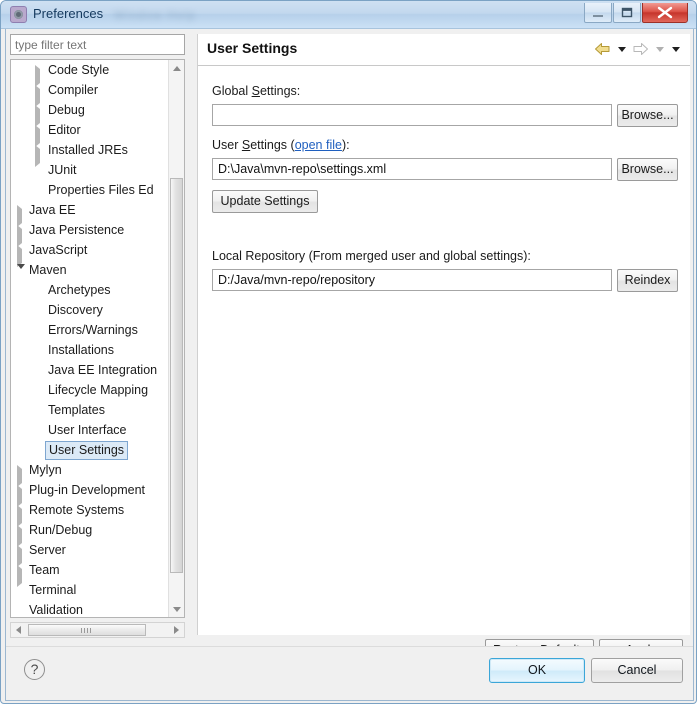 The height and width of the screenshot is (704, 697). I want to click on view-menu-dropdown, so click(675, 49).